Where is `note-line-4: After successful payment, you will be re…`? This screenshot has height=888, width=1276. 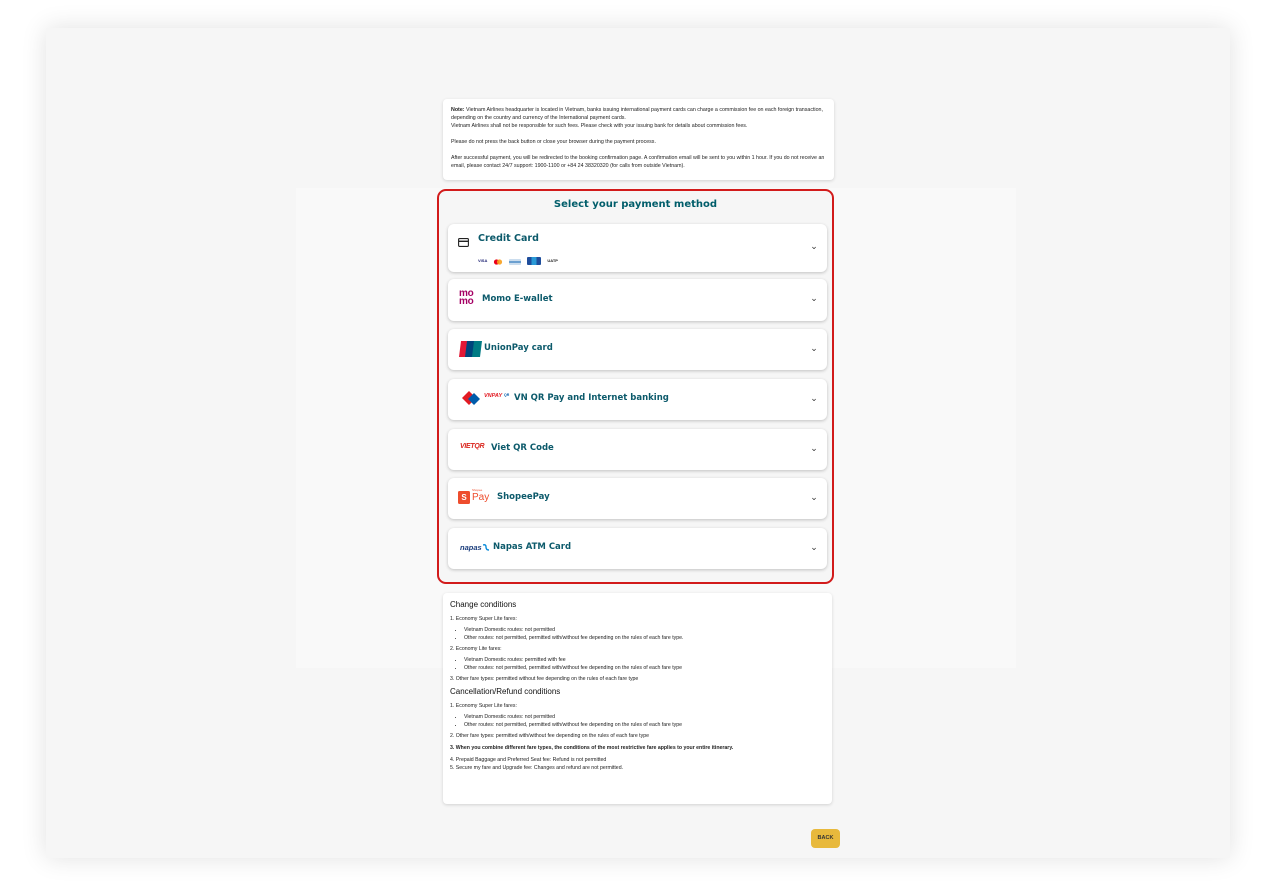 note-line-4: After successful payment, you will be re… is located at coordinates (638, 162).